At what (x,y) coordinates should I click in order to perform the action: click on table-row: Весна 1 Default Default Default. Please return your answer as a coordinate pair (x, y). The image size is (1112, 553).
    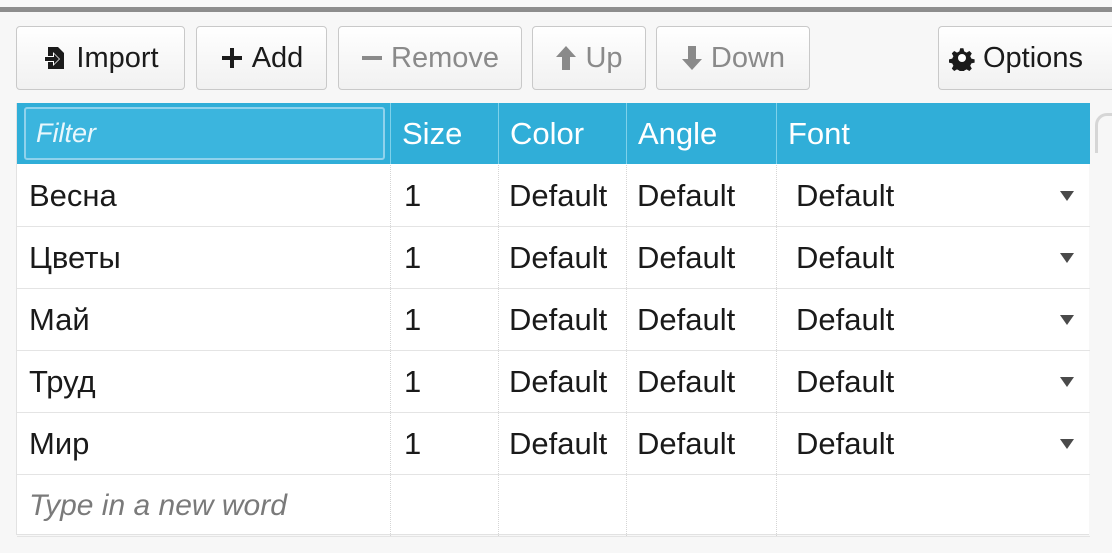
    Looking at the image, I should click on (553, 196).